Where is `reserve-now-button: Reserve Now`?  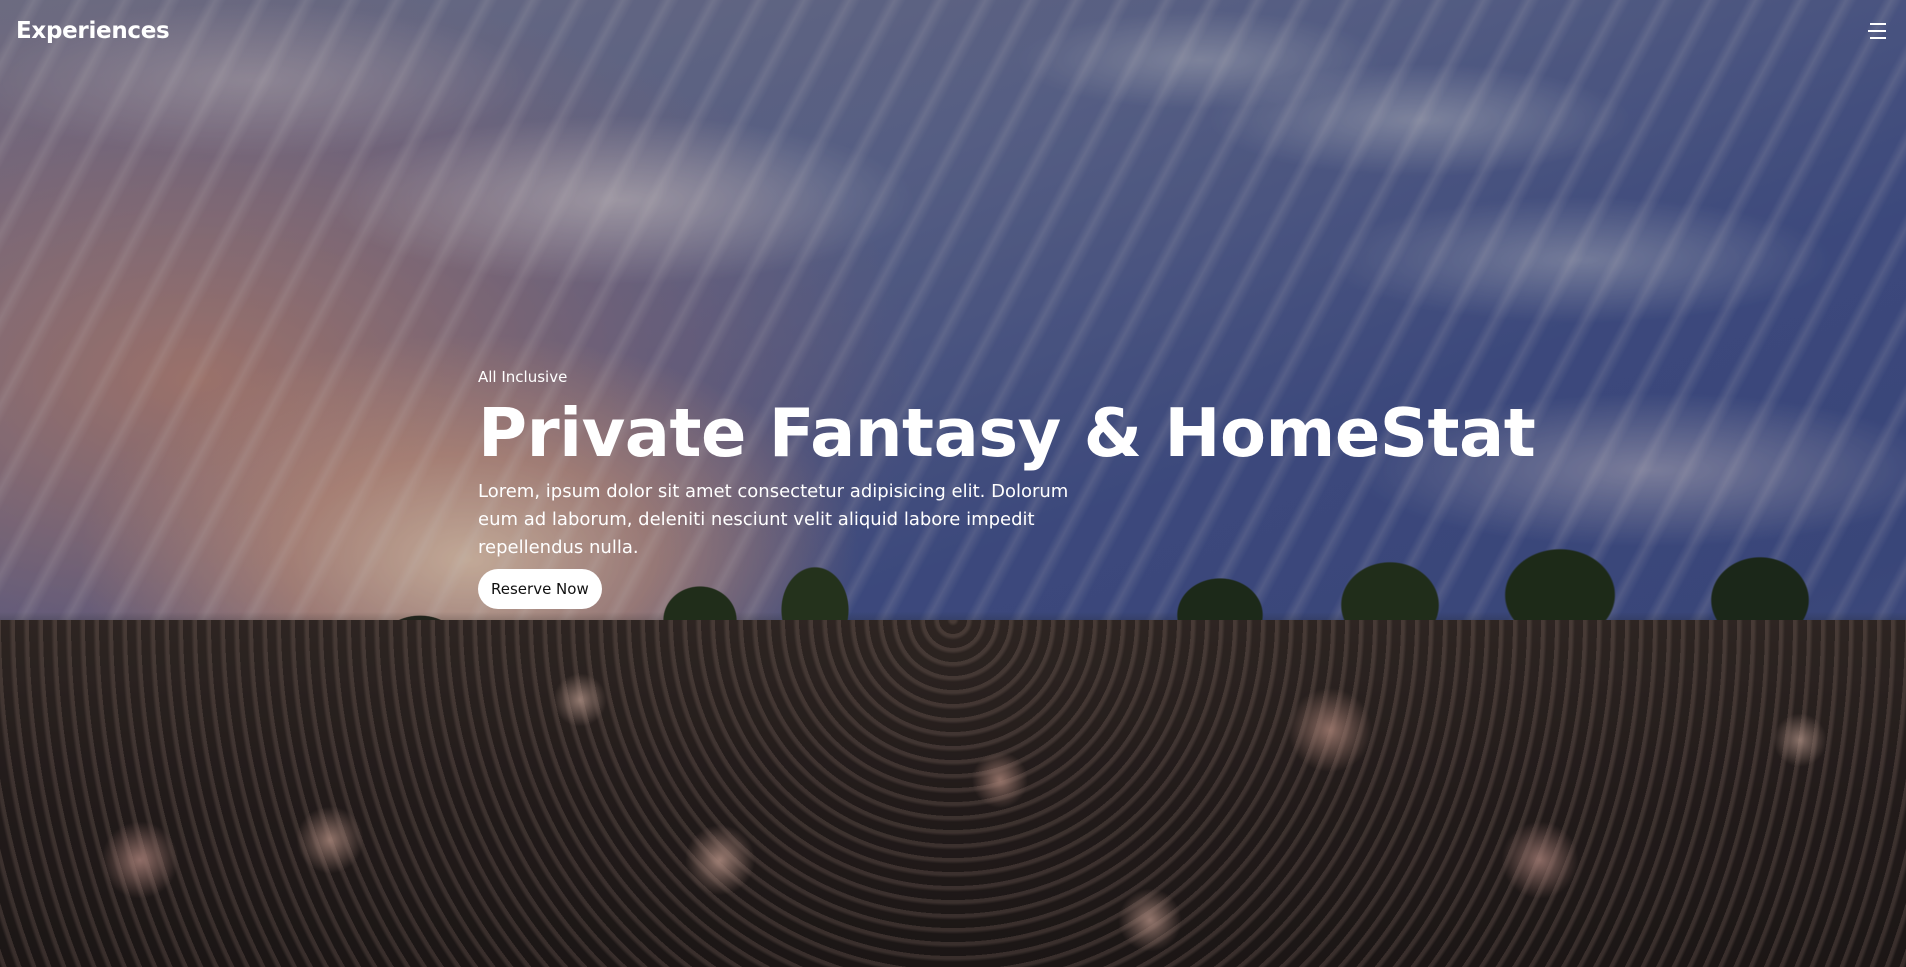
reserve-now-button: Reserve Now is located at coordinates (540, 589).